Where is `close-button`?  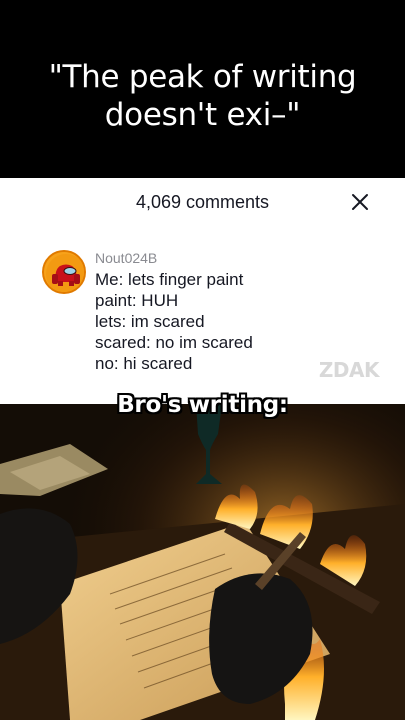
close-button is located at coordinates (360, 202).